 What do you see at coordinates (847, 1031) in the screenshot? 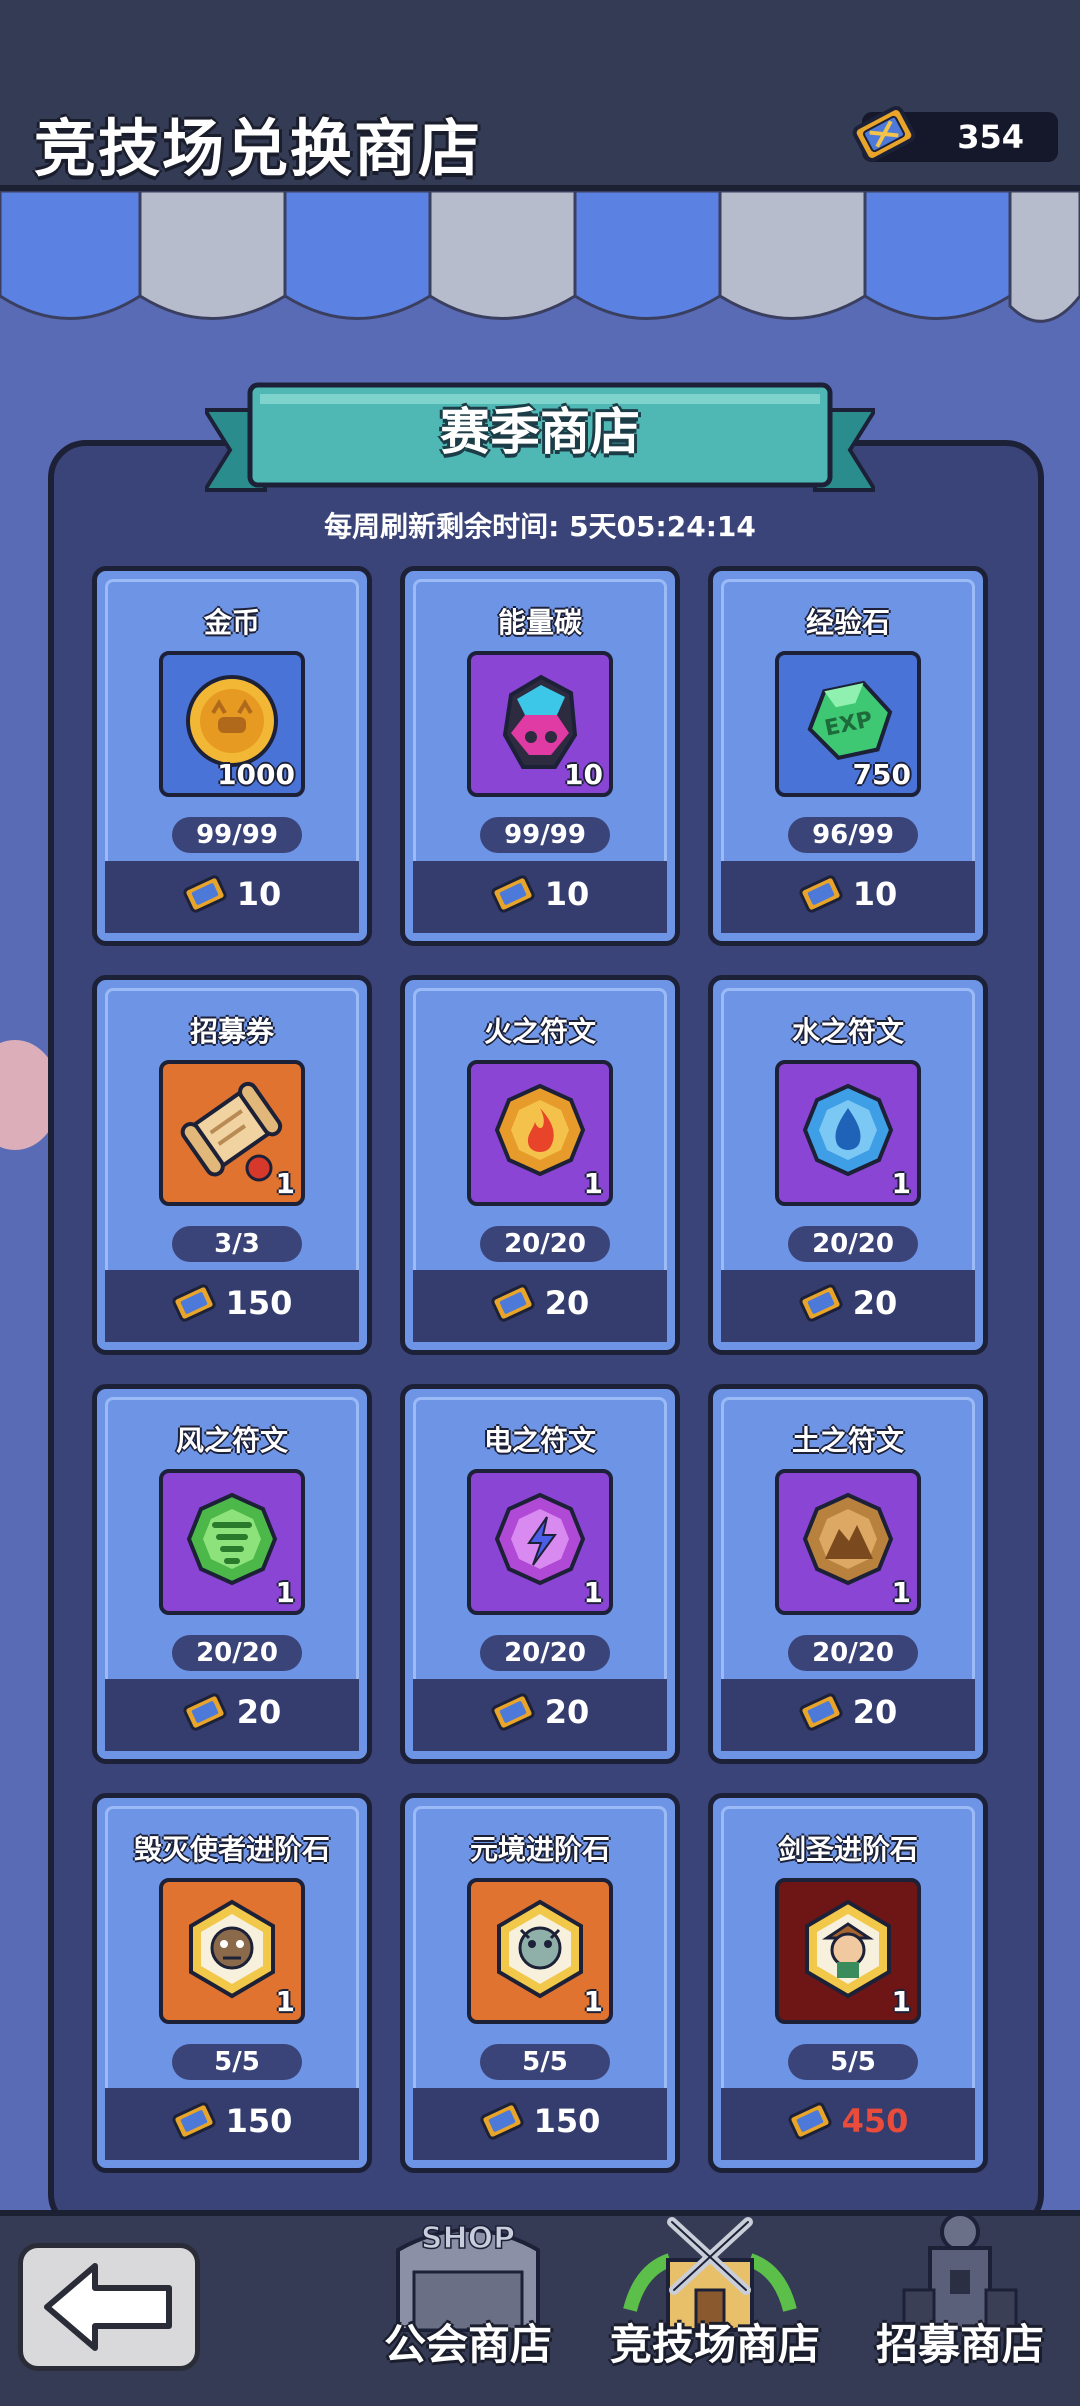
I see `item-name: 水之符文` at bounding box center [847, 1031].